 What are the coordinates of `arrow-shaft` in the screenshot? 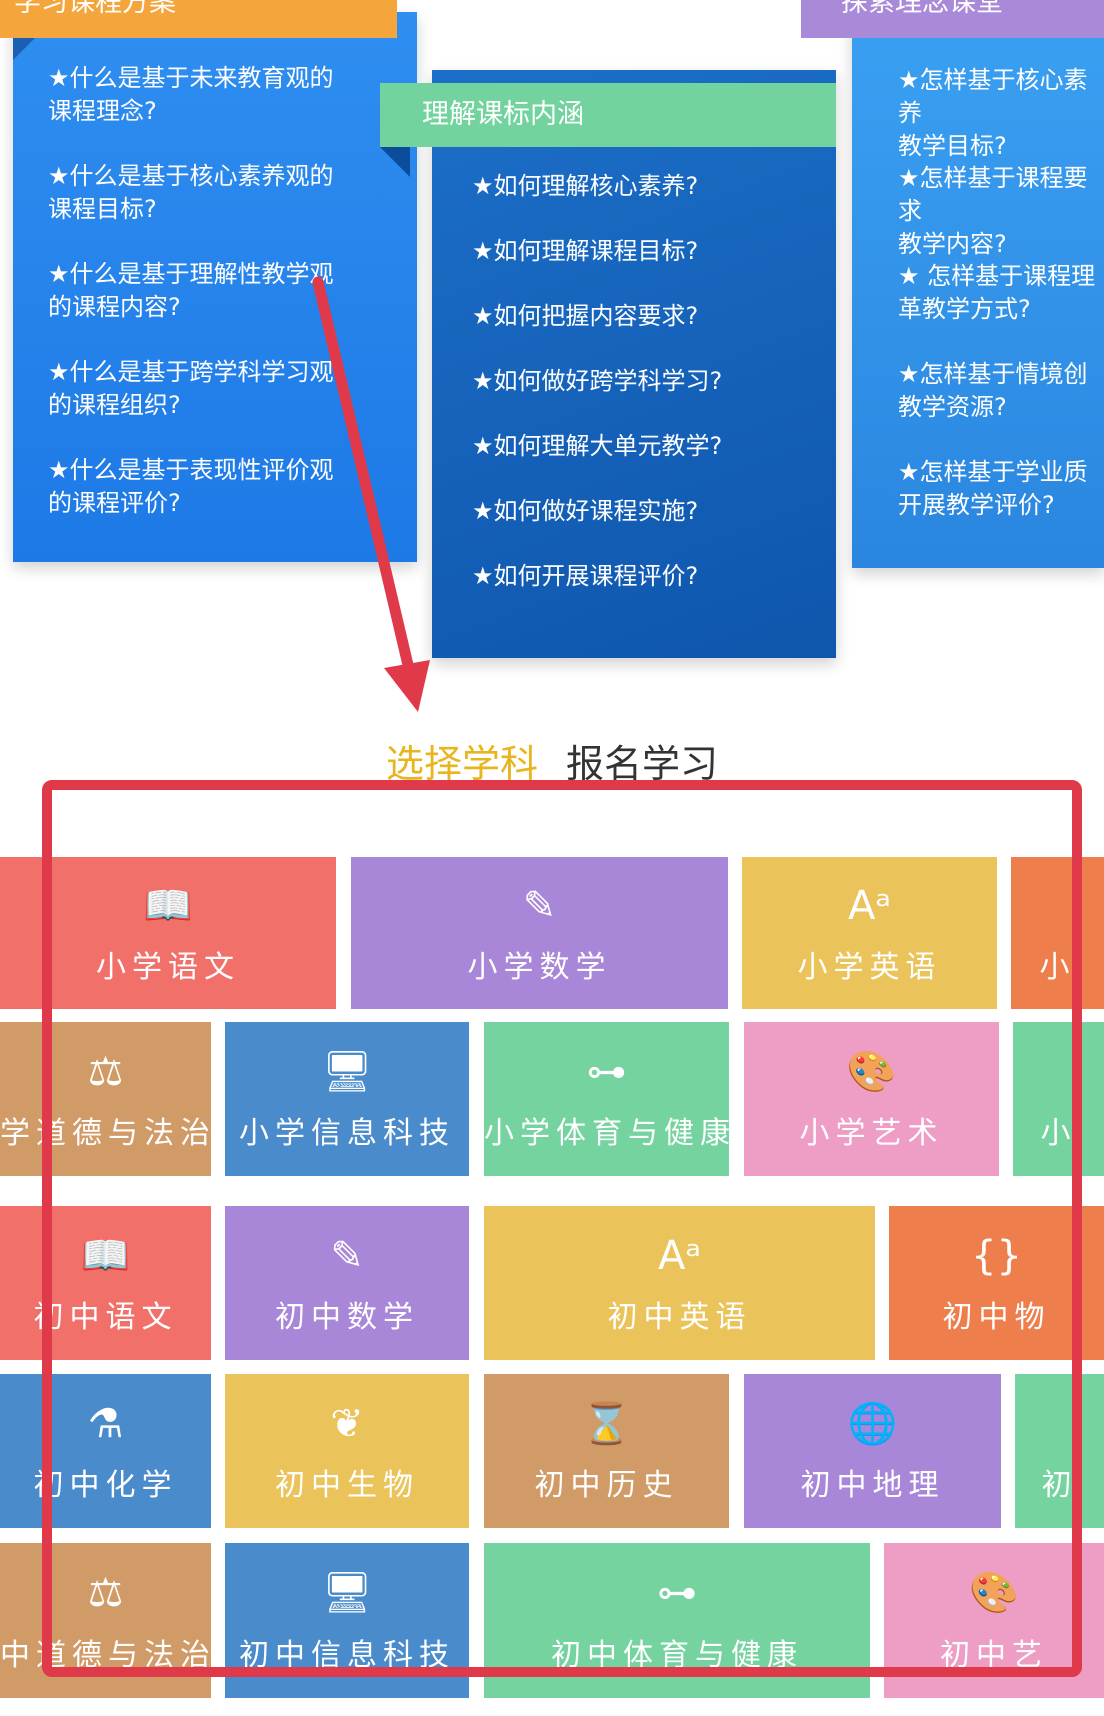 It's located at (363, 473).